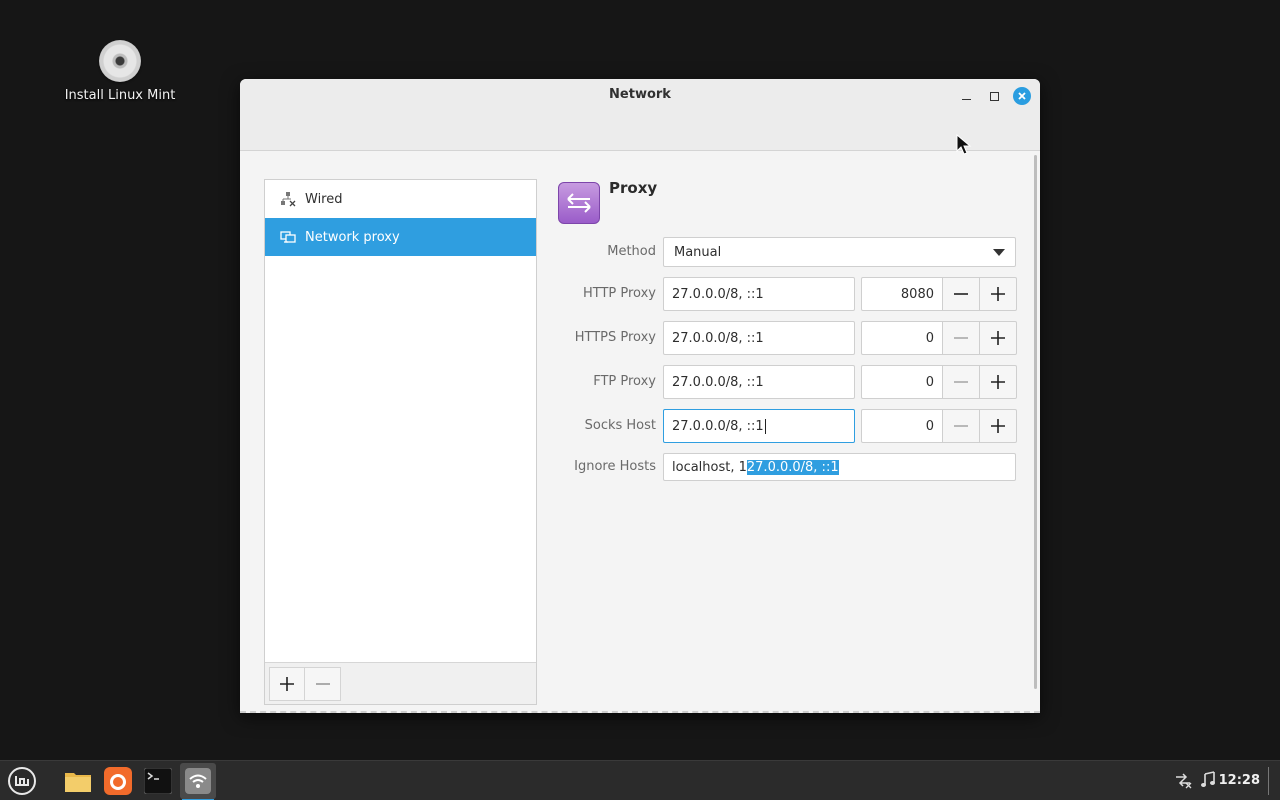 The width and height of the screenshot is (1280, 800). Describe the element at coordinates (640, 712) in the screenshot. I see `window-bottom-edge` at that location.